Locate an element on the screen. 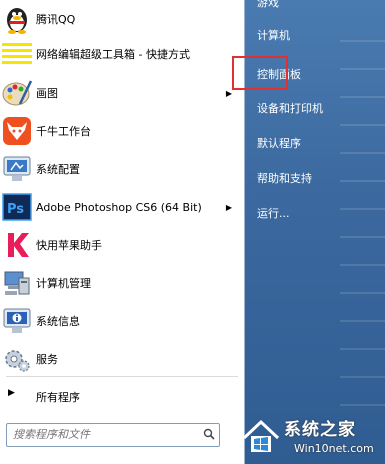 This screenshot has width=385, height=464. program-label: 腾讯QQ is located at coordinates (56, 19).